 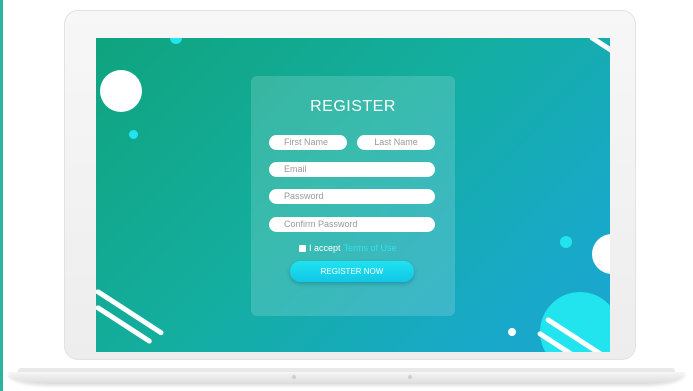 What do you see at coordinates (304, 196) in the screenshot?
I see `password-placeholder: Password` at bounding box center [304, 196].